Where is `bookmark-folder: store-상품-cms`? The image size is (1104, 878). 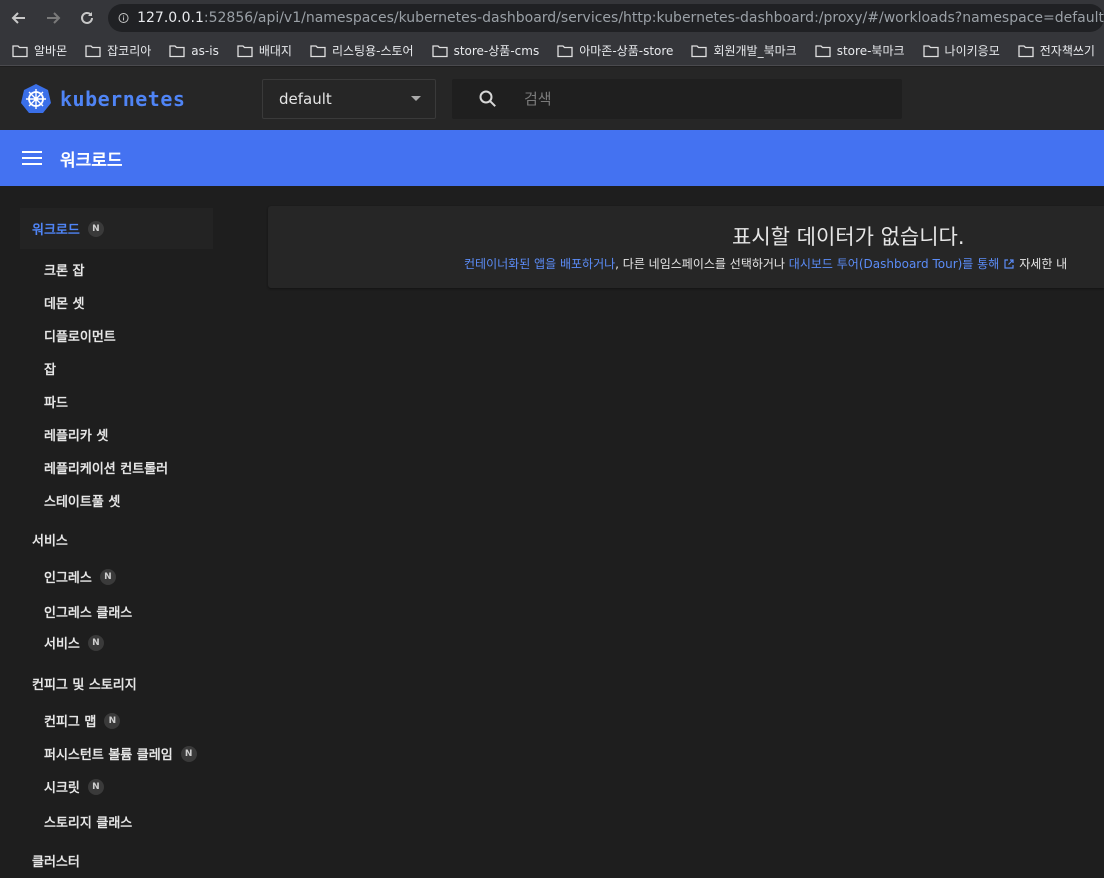 bookmark-folder: store-상품-cms is located at coordinates (485, 50).